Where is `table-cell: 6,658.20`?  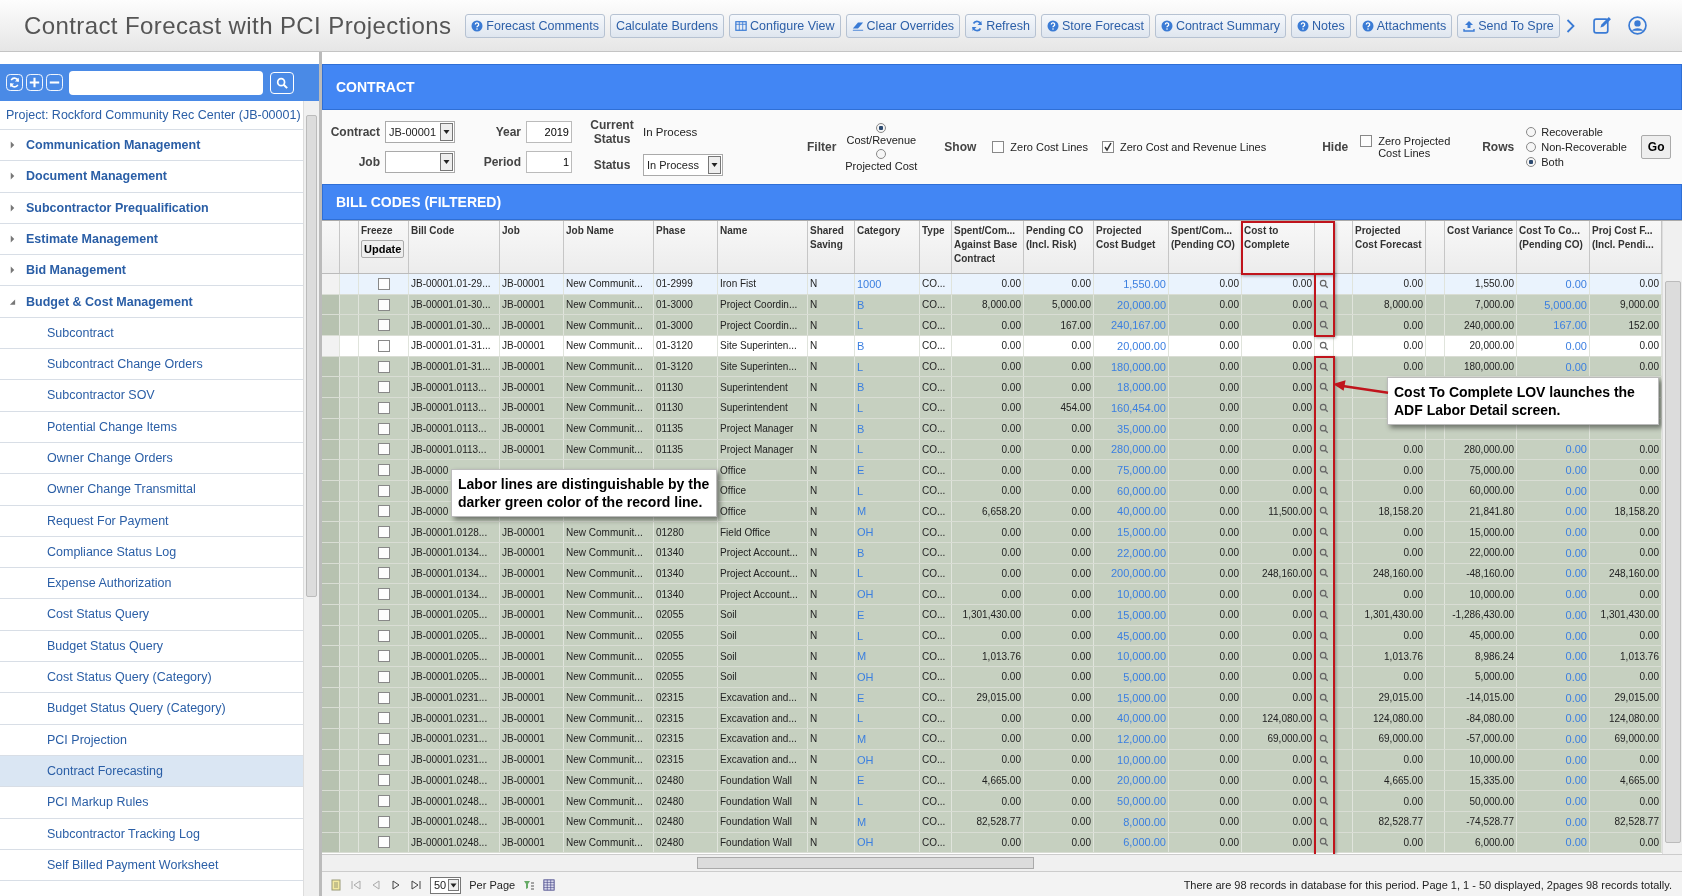 table-cell: 6,658.20 is located at coordinates (1001, 511).